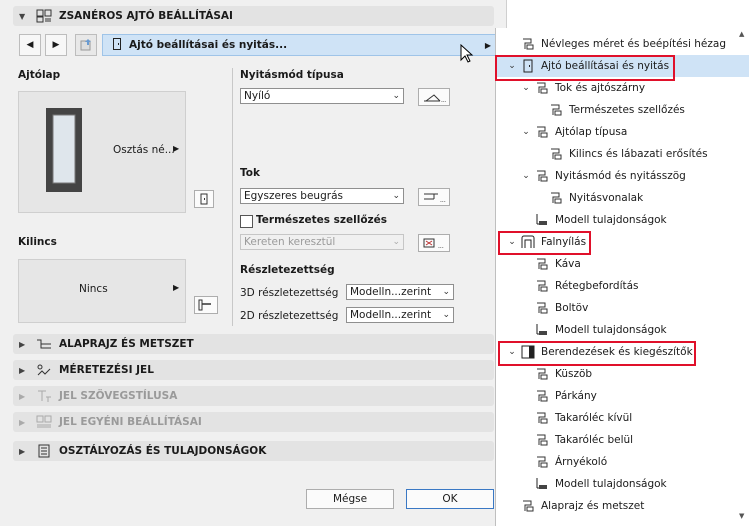  Describe the element at coordinates (37, 242) in the screenshot. I see `handle-label: Kilincs` at that location.